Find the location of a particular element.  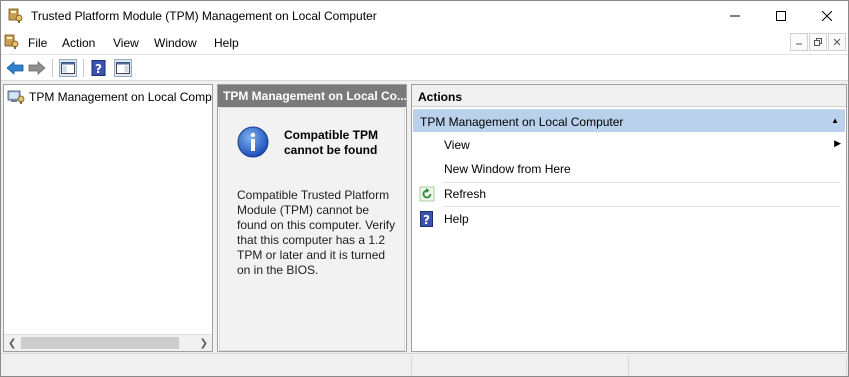

horizontal-scrollbar: ❮ ❯ is located at coordinates (108, 342).